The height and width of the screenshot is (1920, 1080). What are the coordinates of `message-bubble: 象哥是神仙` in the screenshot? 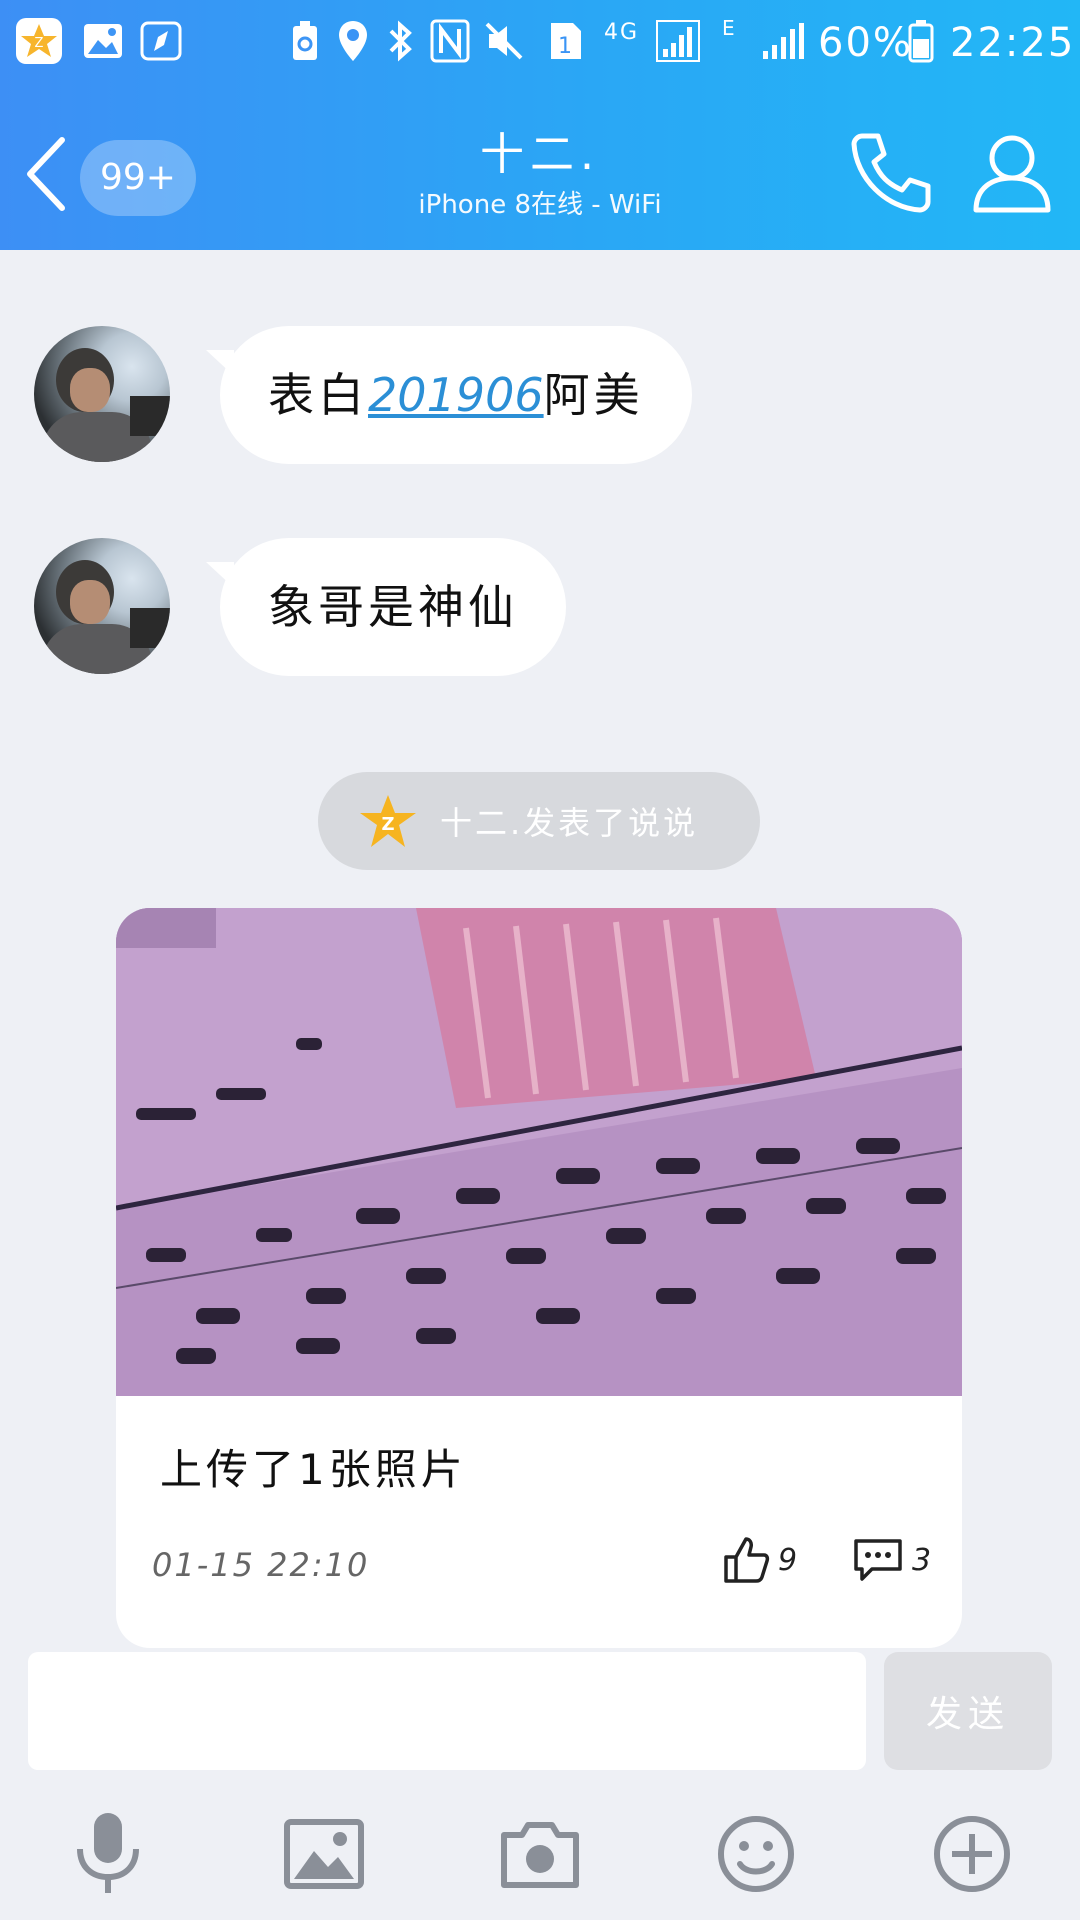 It's located at (386, 607).